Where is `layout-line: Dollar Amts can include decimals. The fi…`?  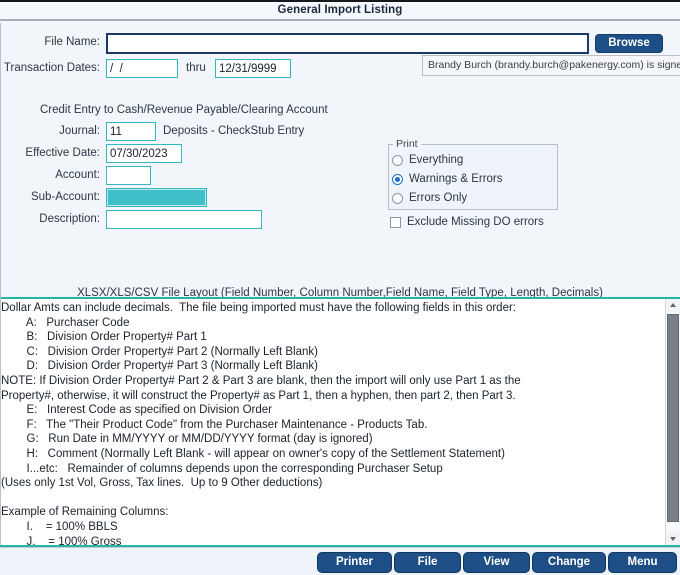
layout-line: Dollar Amts can include decimals. The fi… is located at coordinates (258, 308).